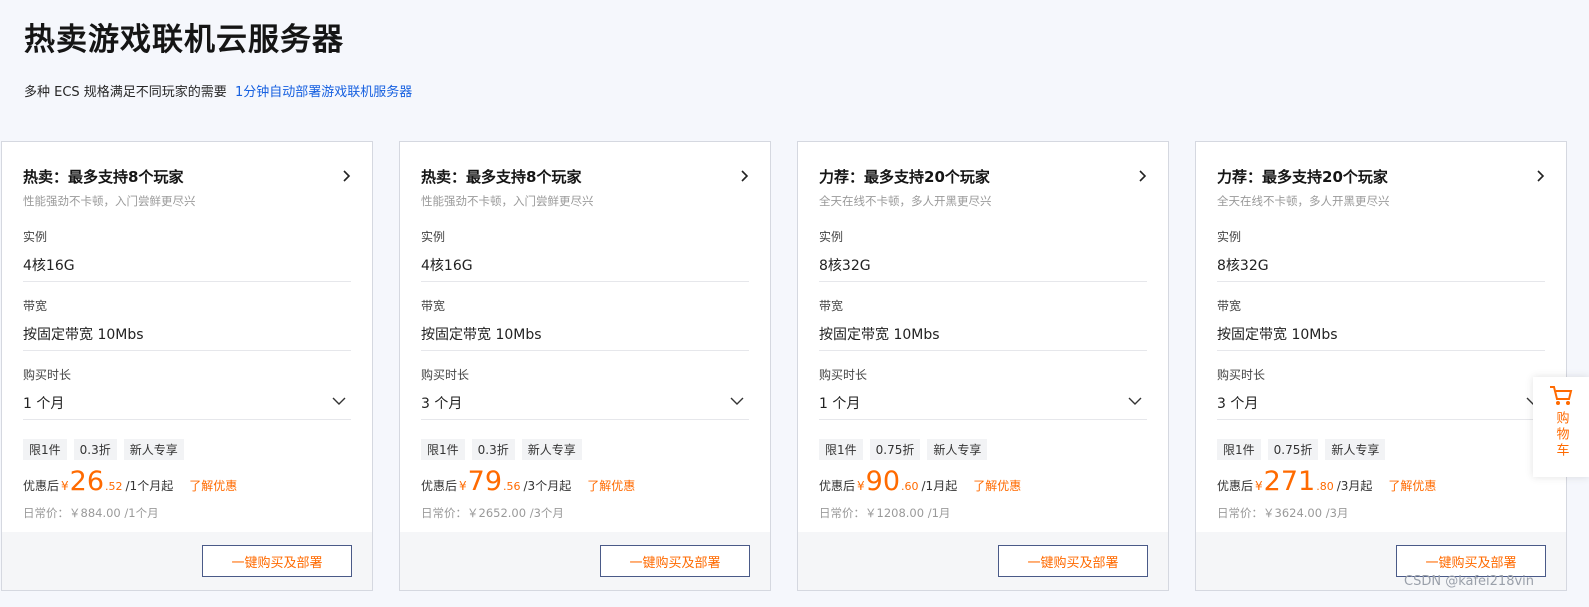 The image size is (1589, 607). Describe the element at coordinates (187, 262) in the screenshot. I see `instance-field: 实例 4核16G` at that location.